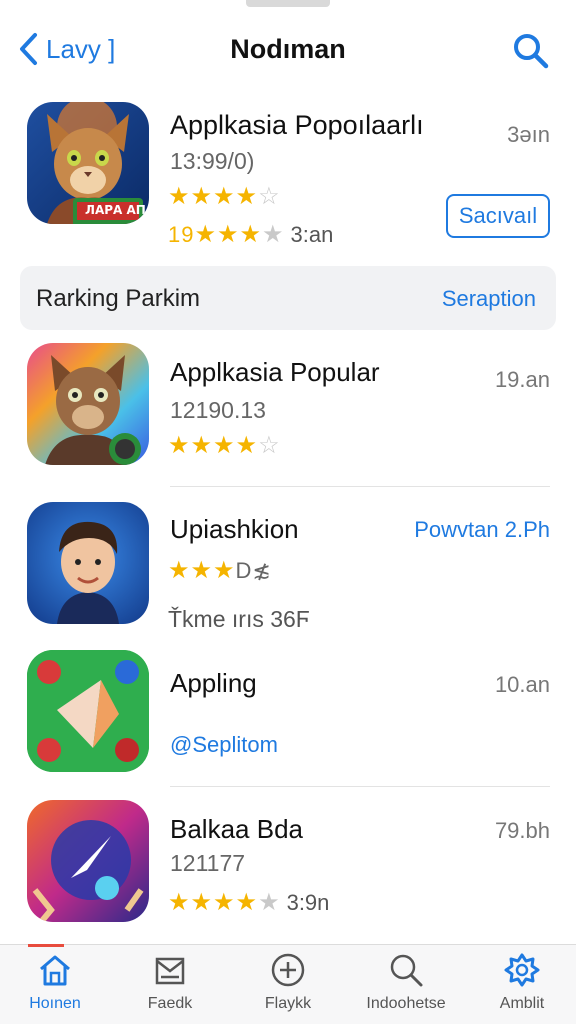 This screenshot has width=576, height=1024. I want to click on star-rating: ★★★★★ 3:9n, so click(249, 902).